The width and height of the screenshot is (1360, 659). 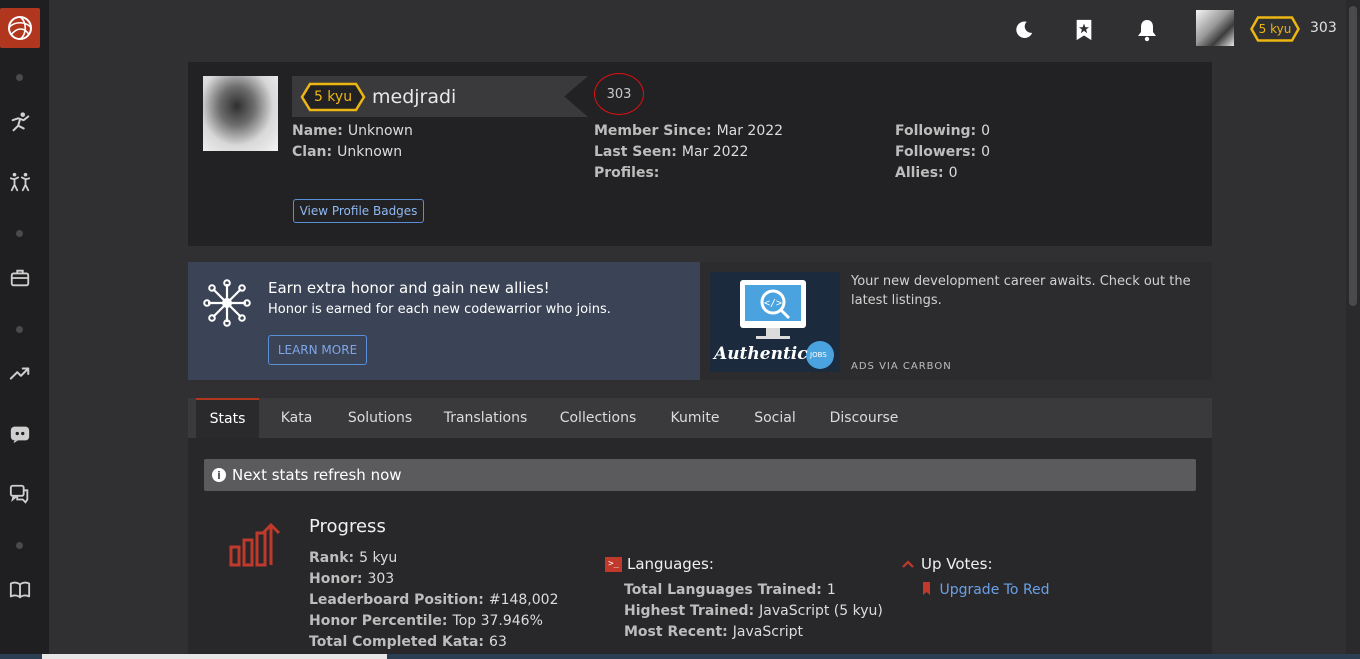 What do you see at coordinates (358, 211) in the screenshot?
I see `view-profile-badges-button: View Profile Badges` at bounding box center [358, 211].